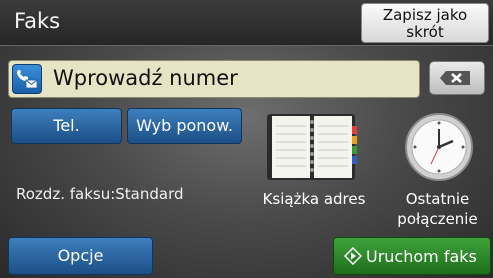 This screenshot has height=278, width=493. What do you see at coordinates (353, 257) in the screenshot?
I see `start-icon` at bounding box center [353, 257].